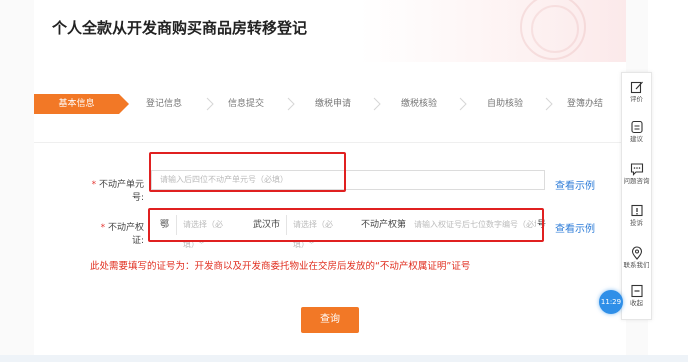 The width and height of the screenshot is (688, 362). Describe the element at coordinates (636, 139) in the screenshot. I see `sidebar-item-label: 建议` at that location.